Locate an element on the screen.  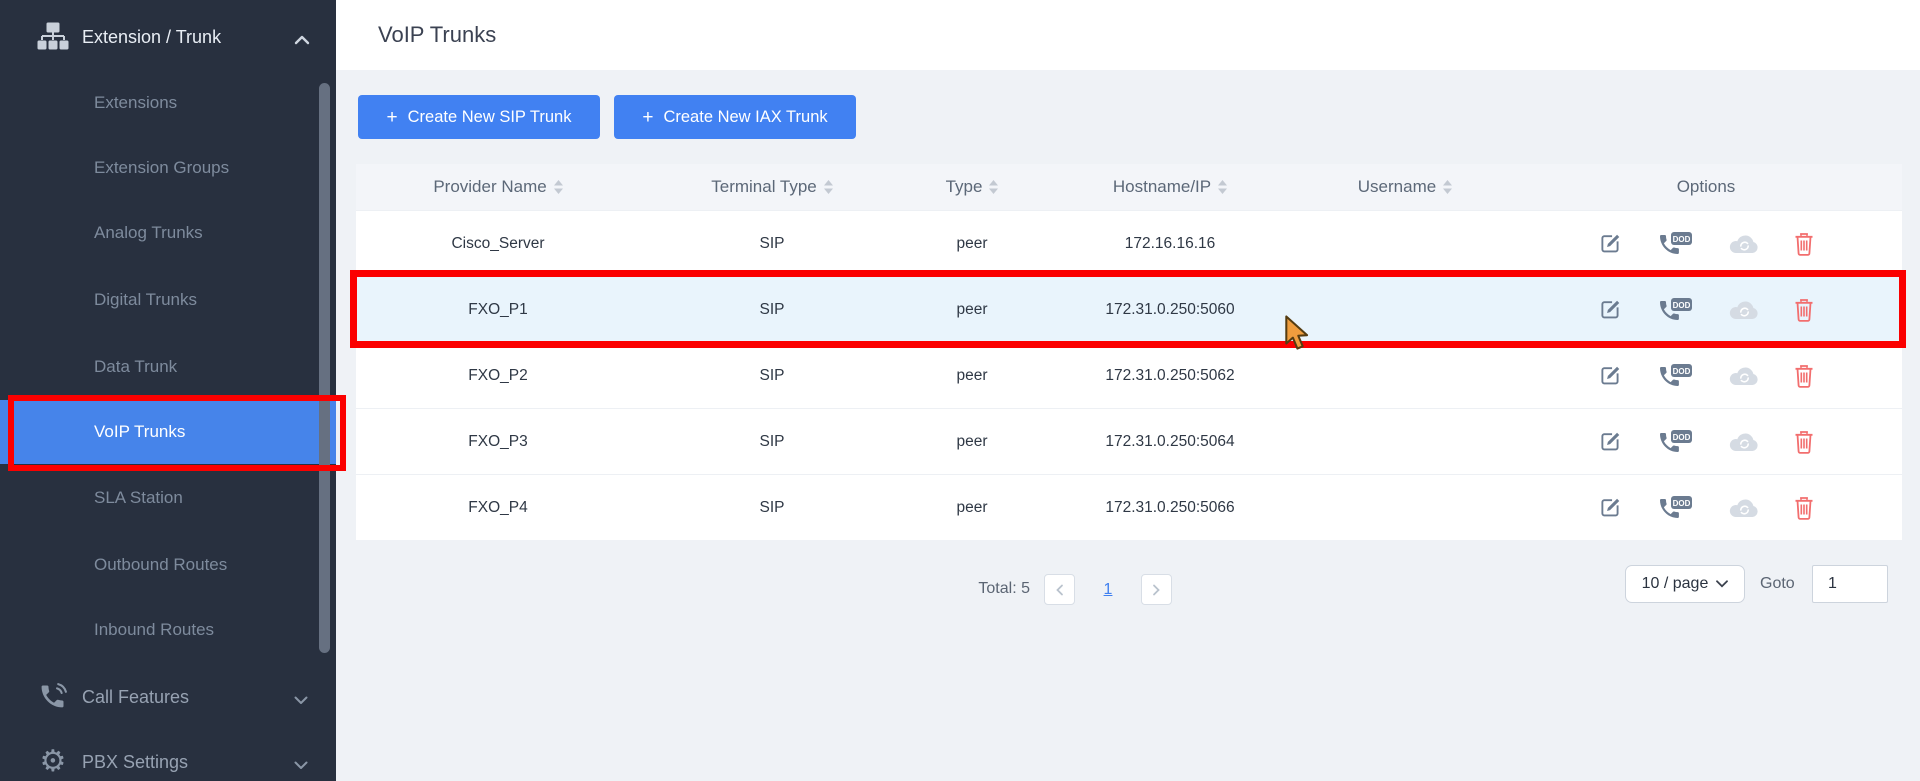
sidebar-item-sla-station: SLA Station is located at coordinates (168, 498).